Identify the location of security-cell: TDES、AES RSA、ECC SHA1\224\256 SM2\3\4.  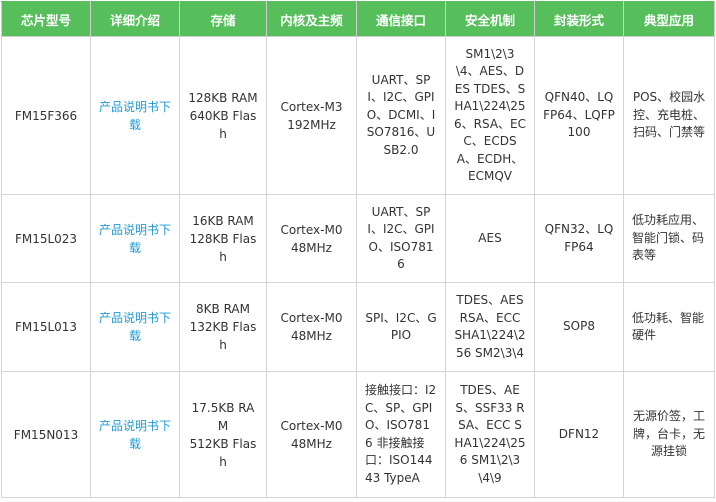
(490, 327).